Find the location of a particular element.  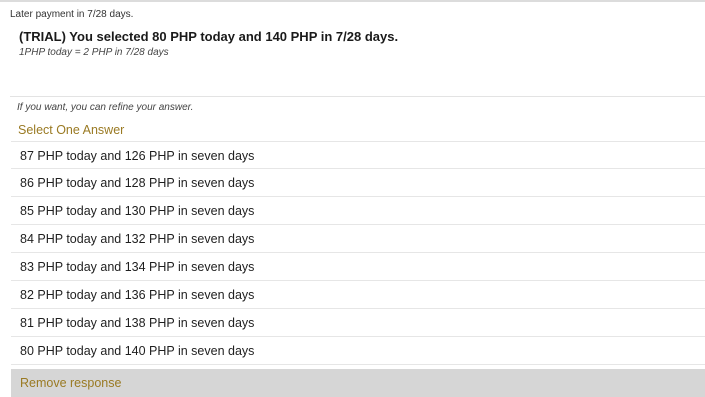

remove-response-button: Remove response is located at coordinates (358, 383).